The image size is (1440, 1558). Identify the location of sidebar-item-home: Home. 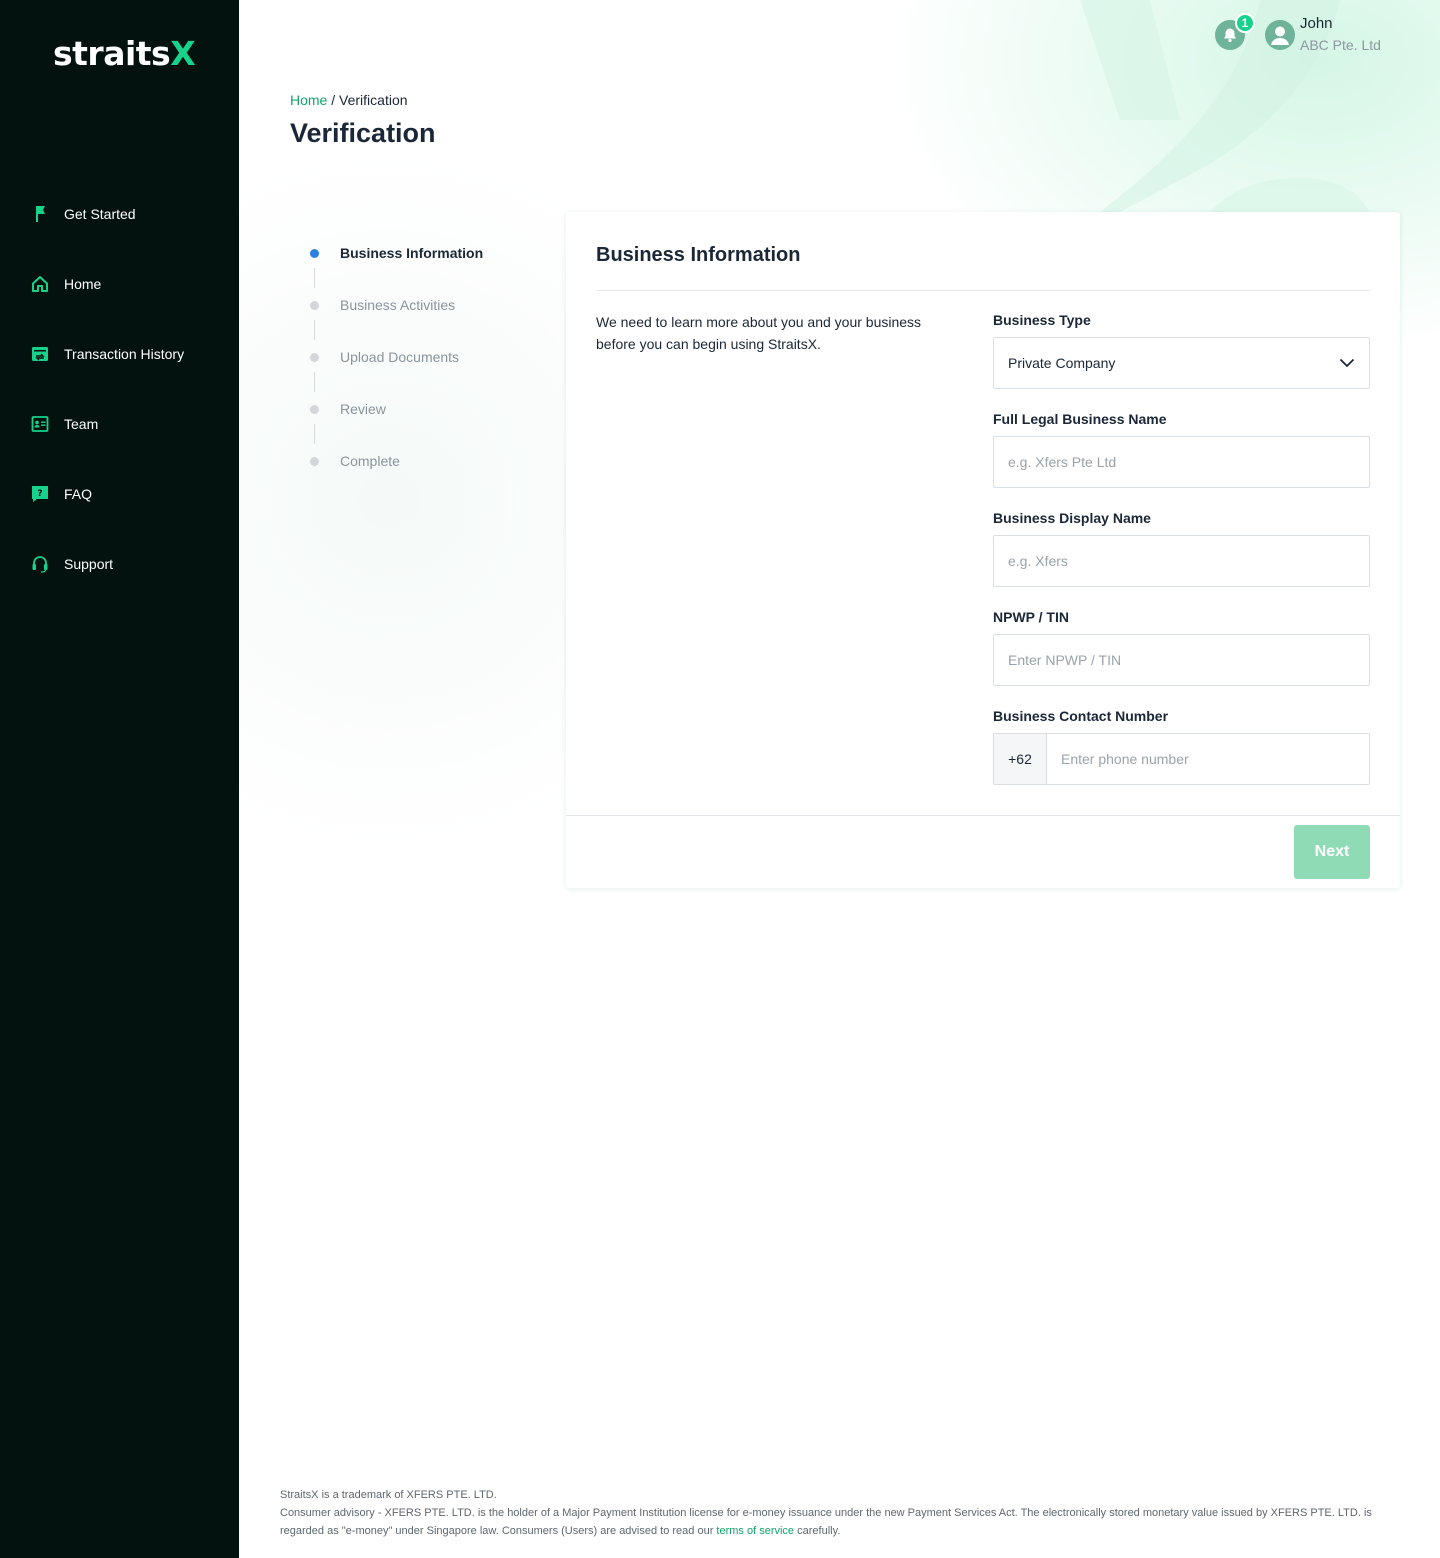
(119, 284).